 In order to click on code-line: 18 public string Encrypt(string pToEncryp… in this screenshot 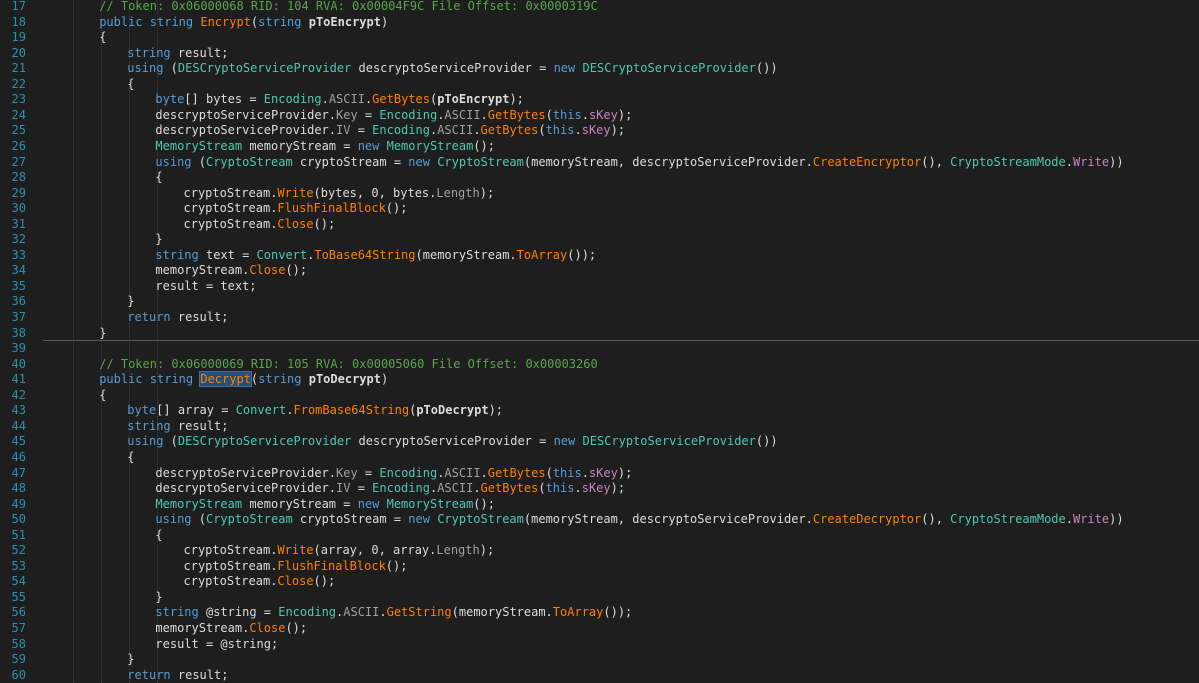, I will do `click(599, 22)`.